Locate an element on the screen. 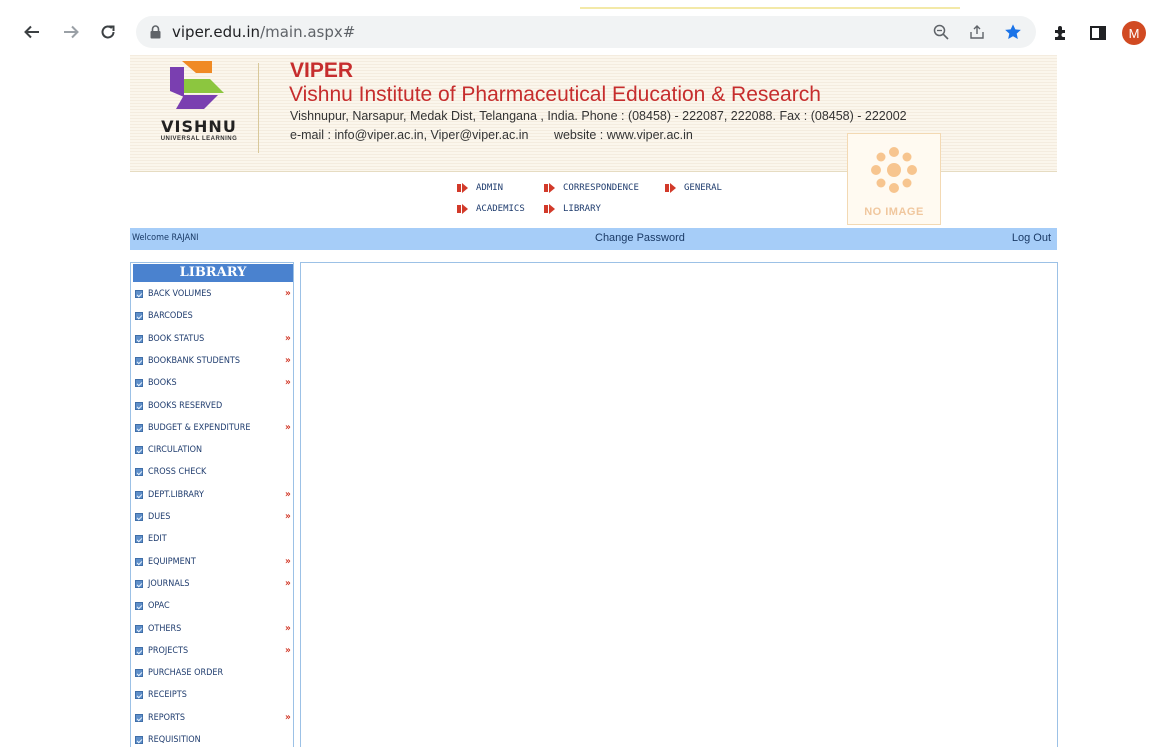  reload-icon is located at coordinates (108, 32).